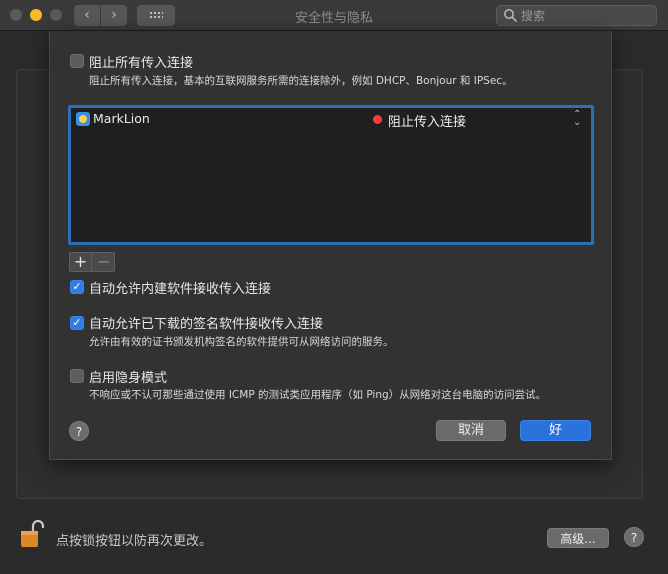 Image resolution: width=668 pixels, height=574 pixels. I want to click on remove-app-button: −, so click(104, 262).